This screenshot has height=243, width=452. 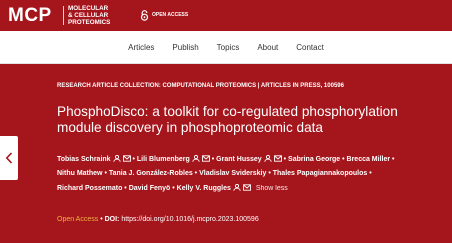 I want to click on journal-name: MOLECULAR & CELLULAR PROTEOMICS, so click(x=98, y=15).